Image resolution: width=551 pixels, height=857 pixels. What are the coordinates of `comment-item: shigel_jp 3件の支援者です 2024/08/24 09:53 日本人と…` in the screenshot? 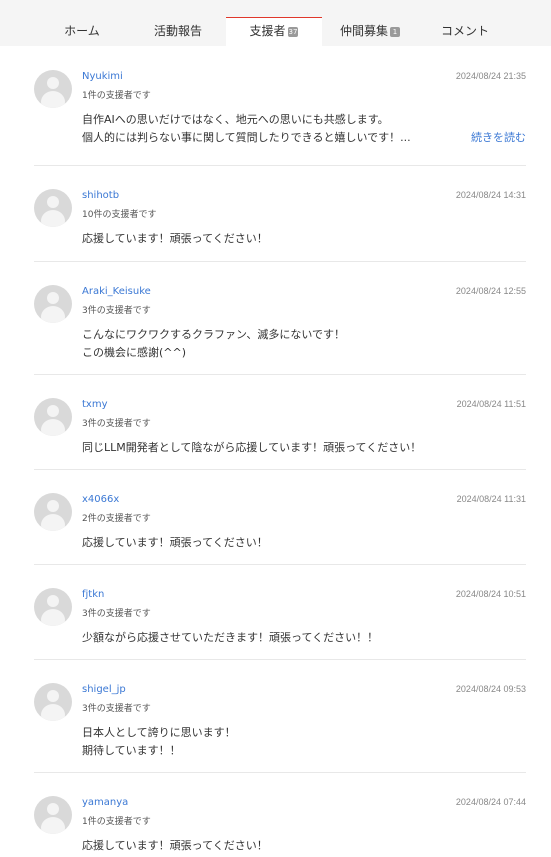 It's located at (280, 716).